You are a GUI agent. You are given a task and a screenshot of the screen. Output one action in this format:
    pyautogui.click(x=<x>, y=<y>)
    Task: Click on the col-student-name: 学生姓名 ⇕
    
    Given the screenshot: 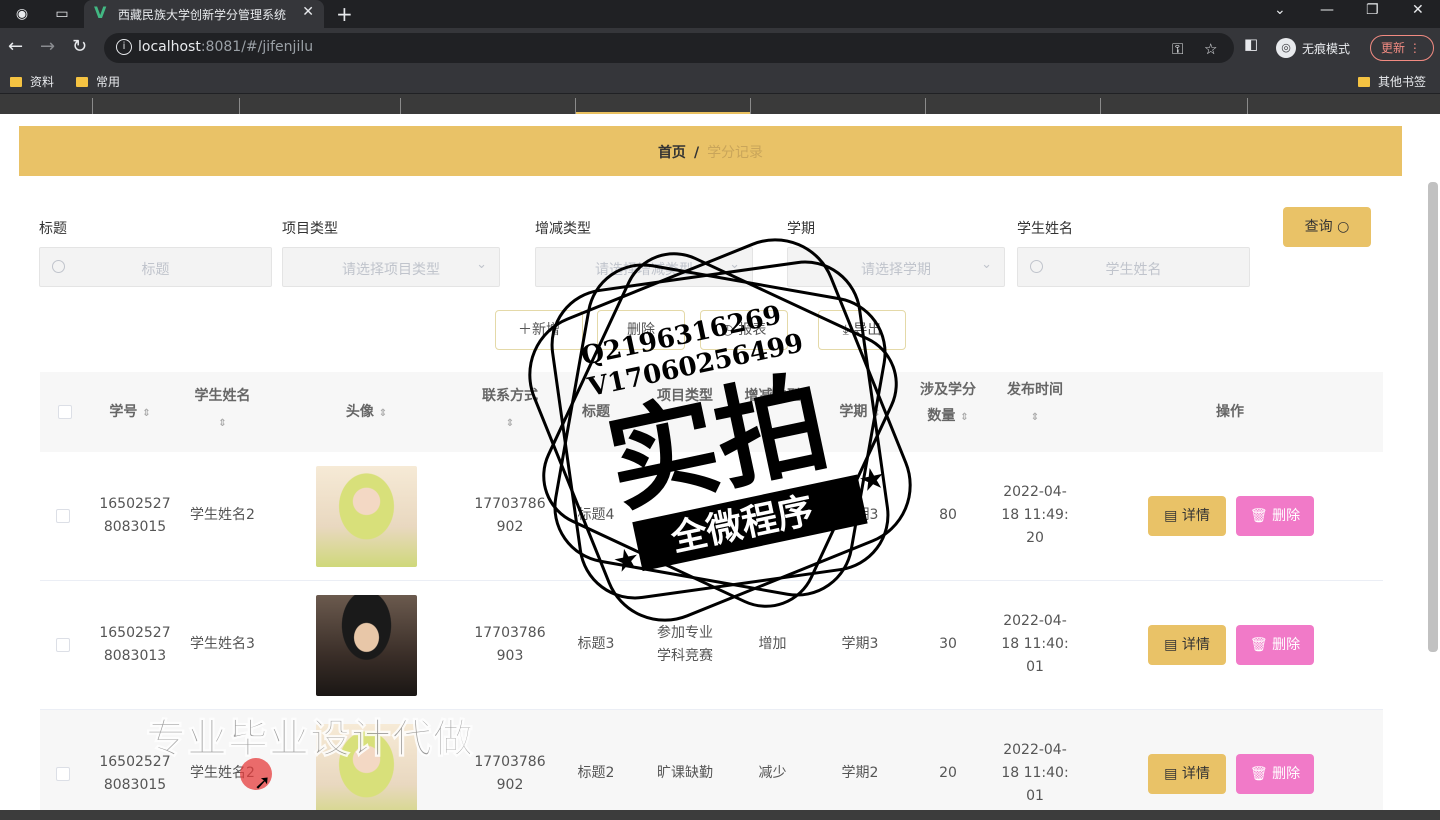 What is the action you would take?
    pyautogui.click(x=222, y=410)
    